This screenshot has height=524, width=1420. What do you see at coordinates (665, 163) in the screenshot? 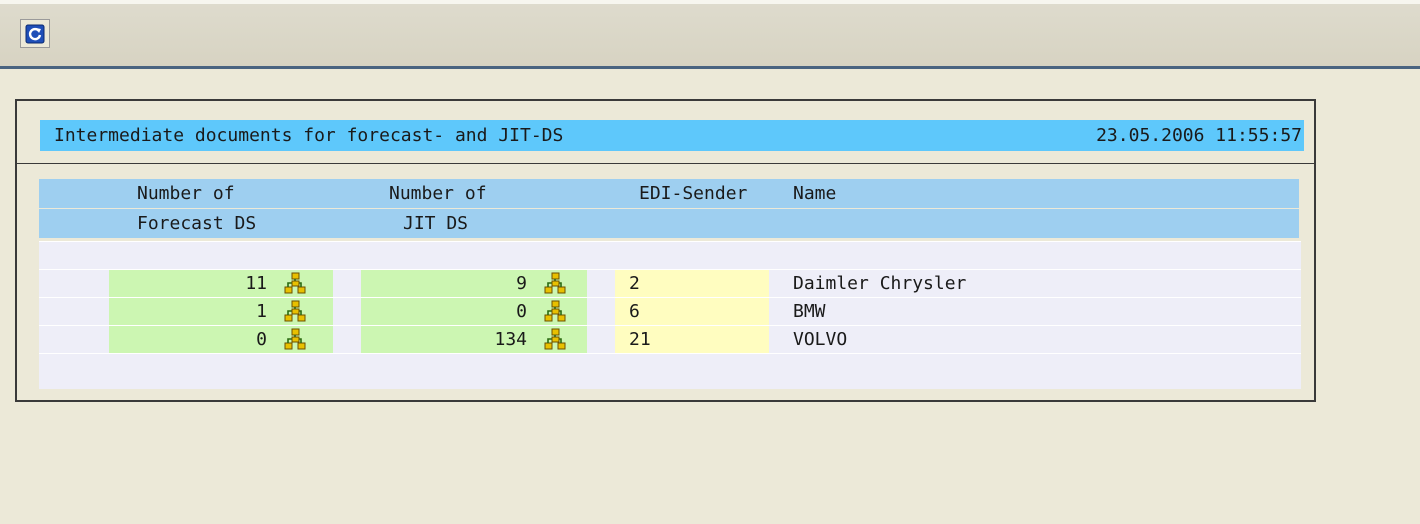
I see `panel-divider` at bounding box center [665, 163].